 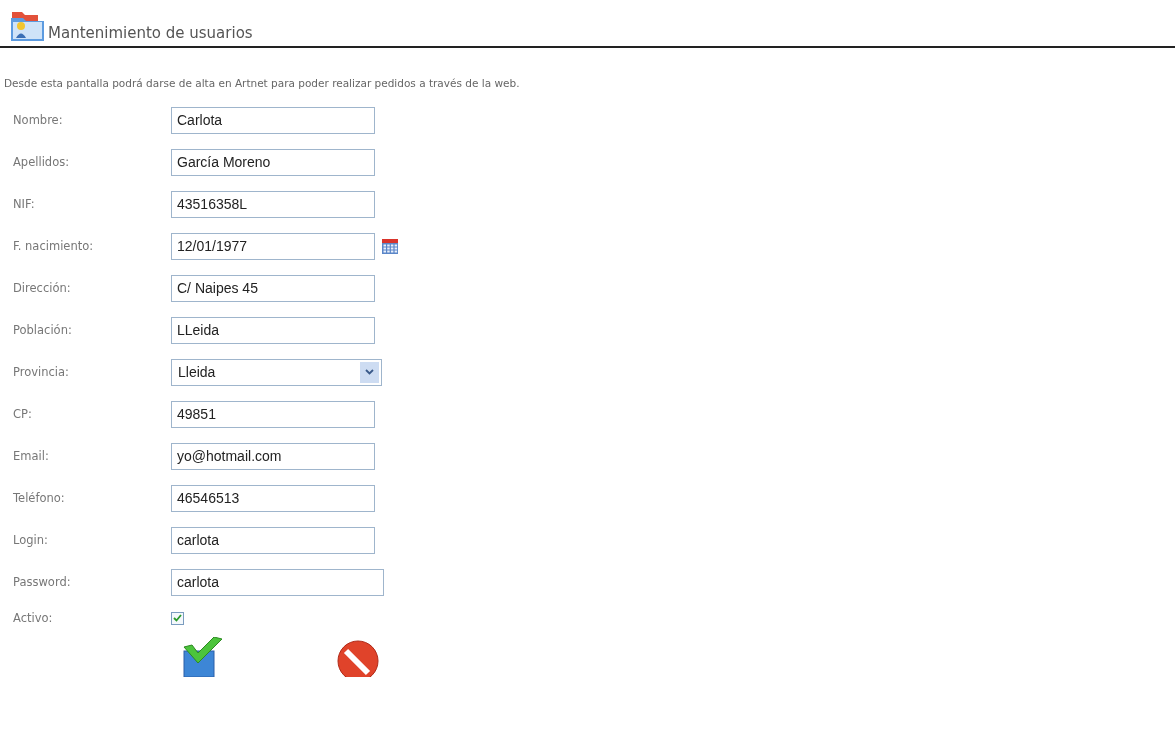 What do you see at coordinates (273, 414) in the screenshot?
I see `text-field: 49851` at bounding box center [273, 414].